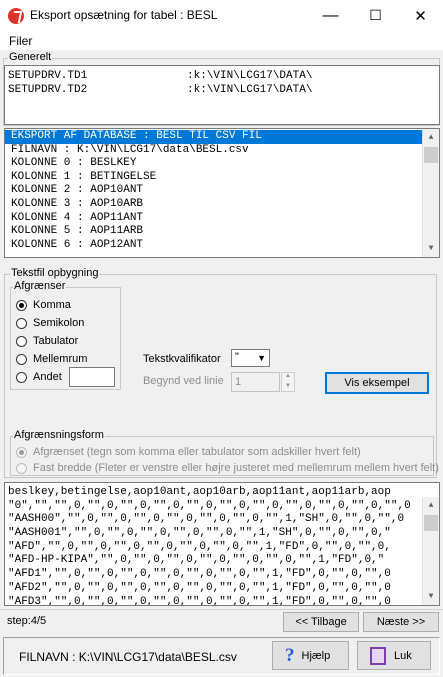  I want to click on menu-file: Filer, so click(20, 41).